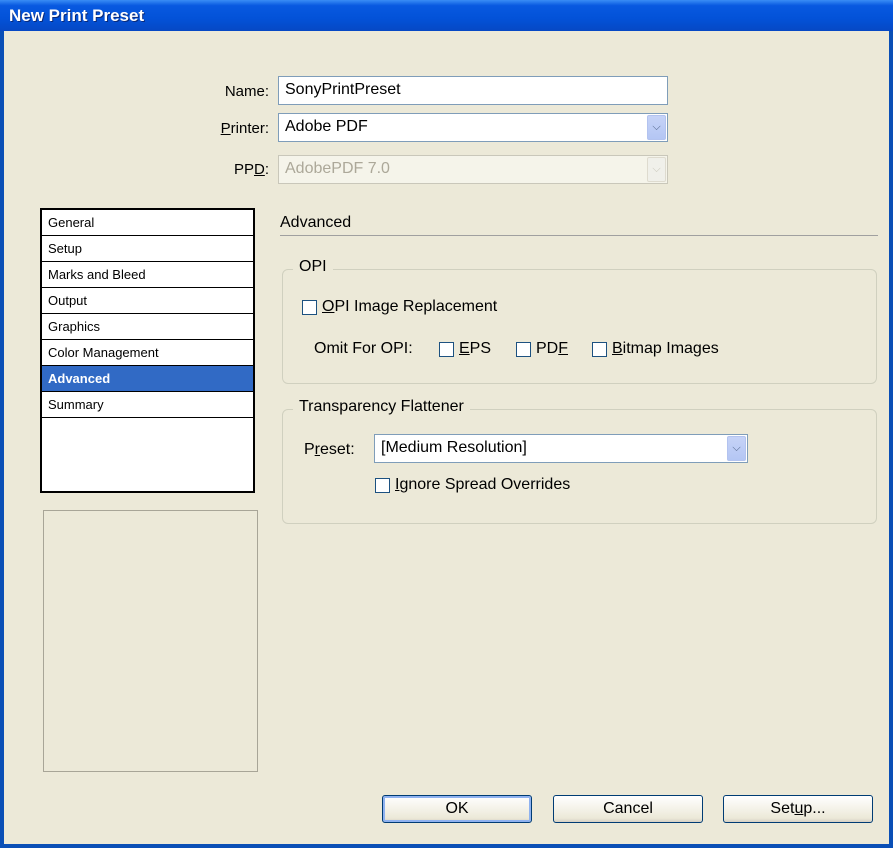 The width and height of the screenshot is (893, 848). Describe the element at coordinates (599, 349) in the screenshot. I see `omit-bitmap-checkbox` at that location.